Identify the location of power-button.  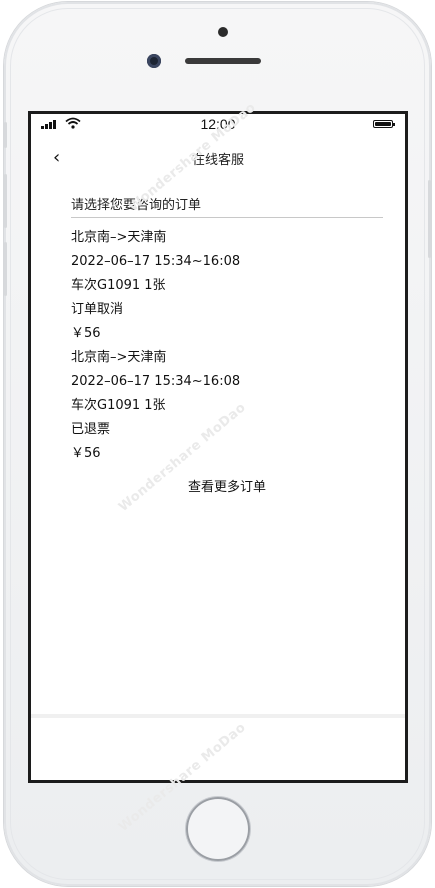
(429, 219).